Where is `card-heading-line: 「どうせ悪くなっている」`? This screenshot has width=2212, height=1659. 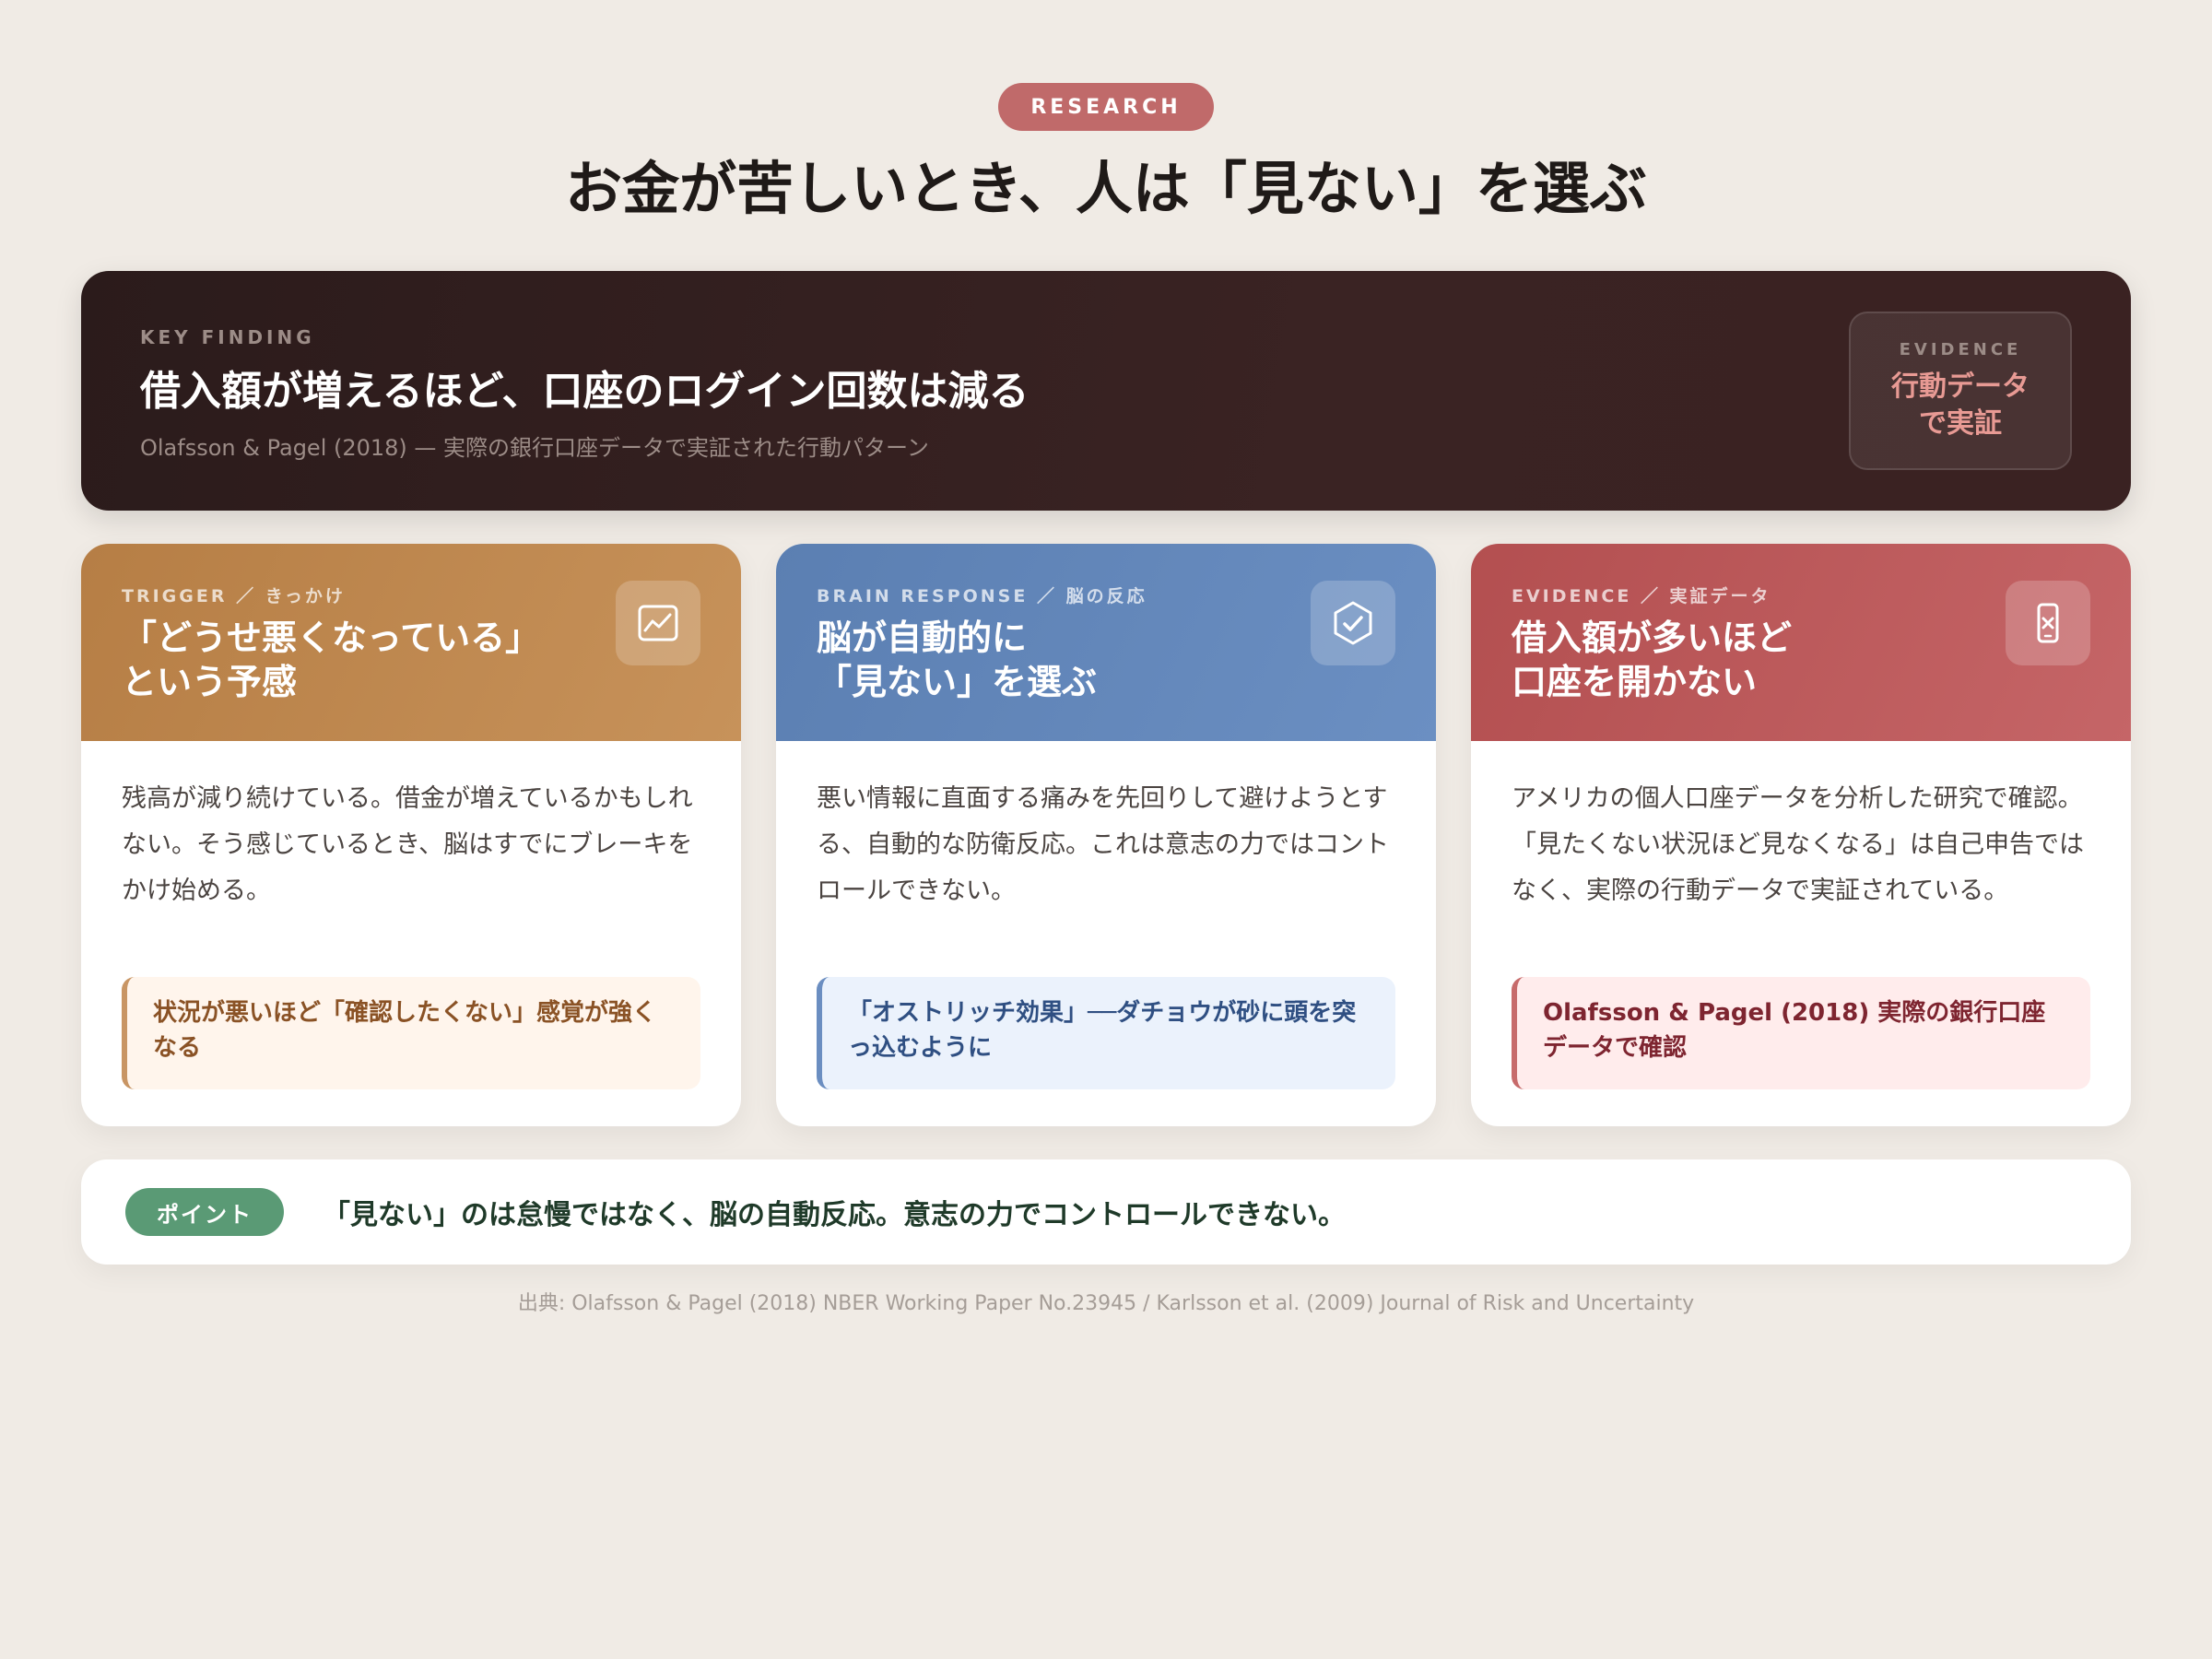
card-heading-line: 「どうせ悪くなっている」 is located at coordinates (331, 638).